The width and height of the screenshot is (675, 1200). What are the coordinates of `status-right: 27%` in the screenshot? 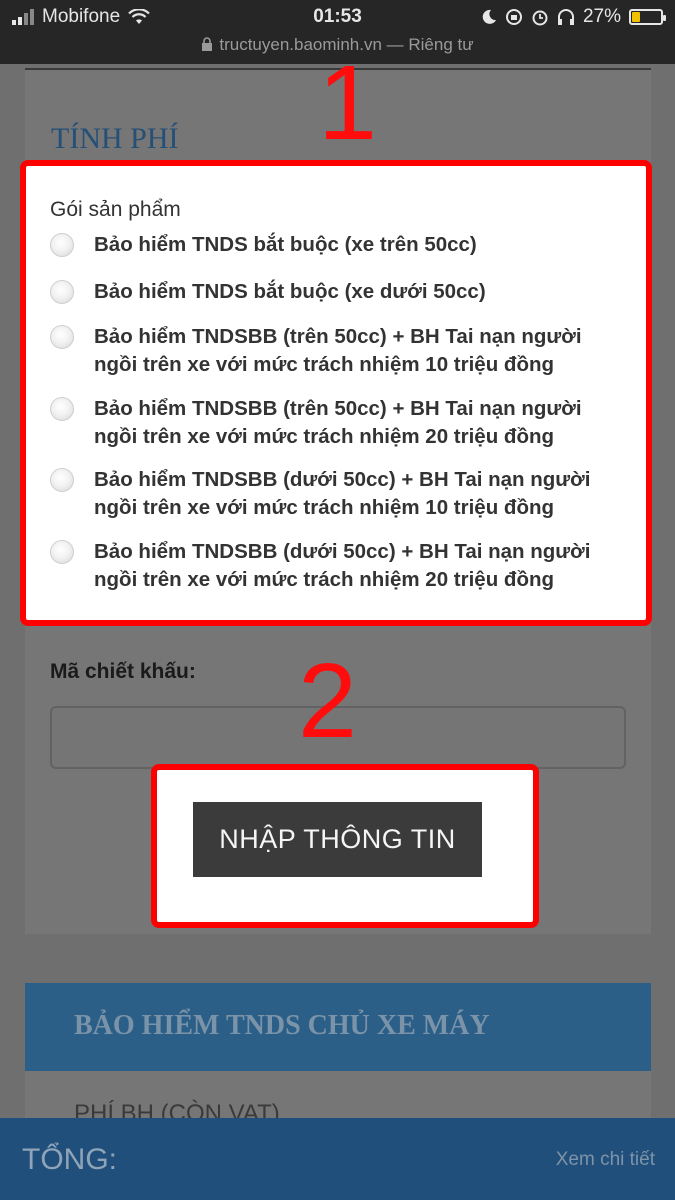 It's located at (573, 17).